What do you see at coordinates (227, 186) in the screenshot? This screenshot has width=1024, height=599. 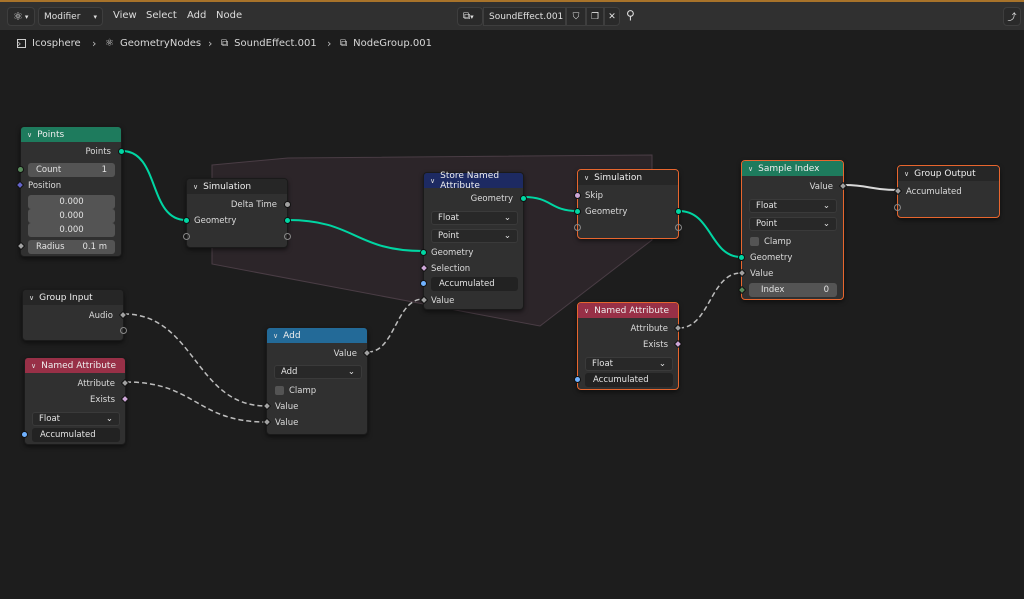 I see `node-title: Simulation` at bounding box center [227, 186].